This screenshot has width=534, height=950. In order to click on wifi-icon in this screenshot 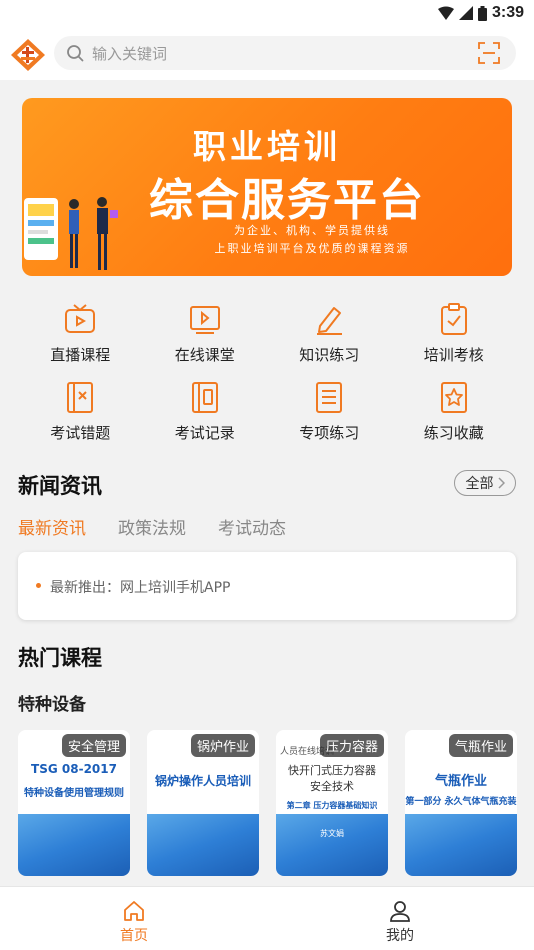, I will do `click(445, 13)`.